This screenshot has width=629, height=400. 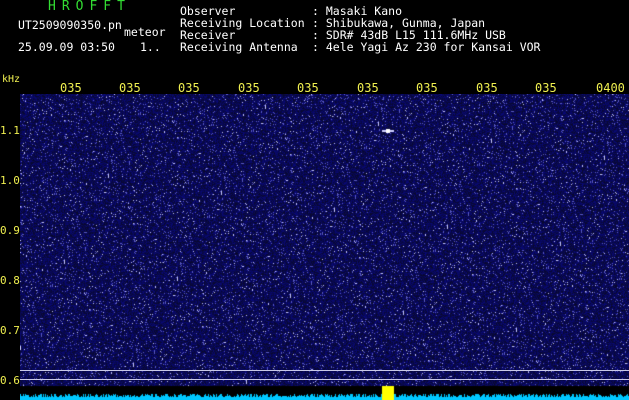 I want to click on app-title: HROFFT, so click(x=89, y=7).